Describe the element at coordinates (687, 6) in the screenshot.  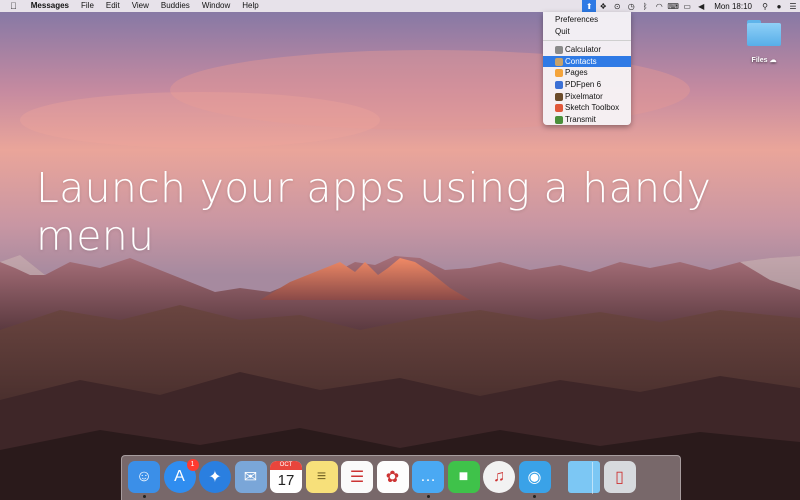
I see `airplay-icon: ▭` at that location.